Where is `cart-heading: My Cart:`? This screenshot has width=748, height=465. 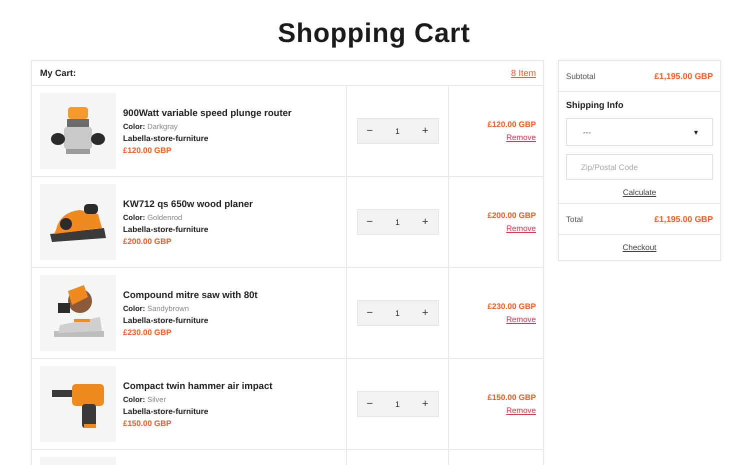 cart-heading: My Cart: is located at coordinates (58, 73).